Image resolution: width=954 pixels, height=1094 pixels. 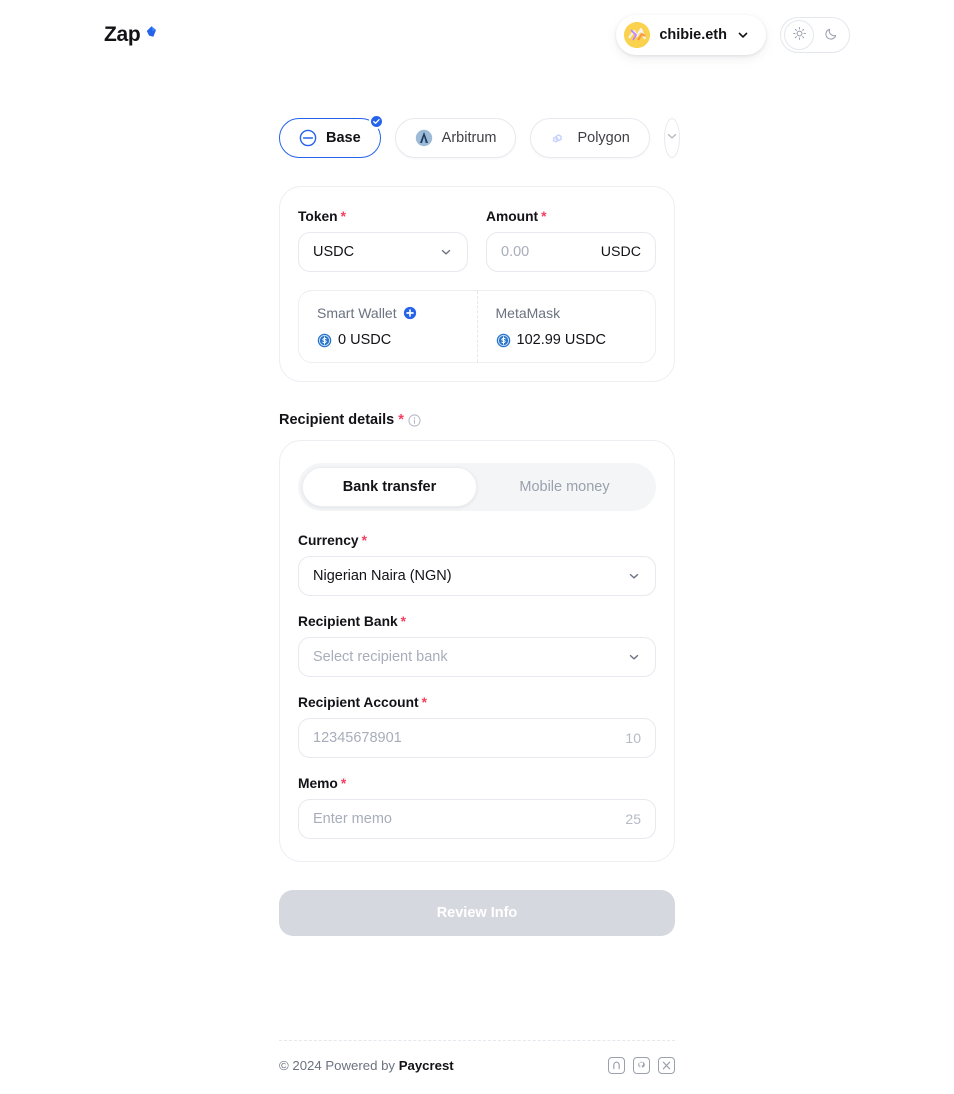 I want to click on account-button: chibie.eth, so click(x=691, y=35).